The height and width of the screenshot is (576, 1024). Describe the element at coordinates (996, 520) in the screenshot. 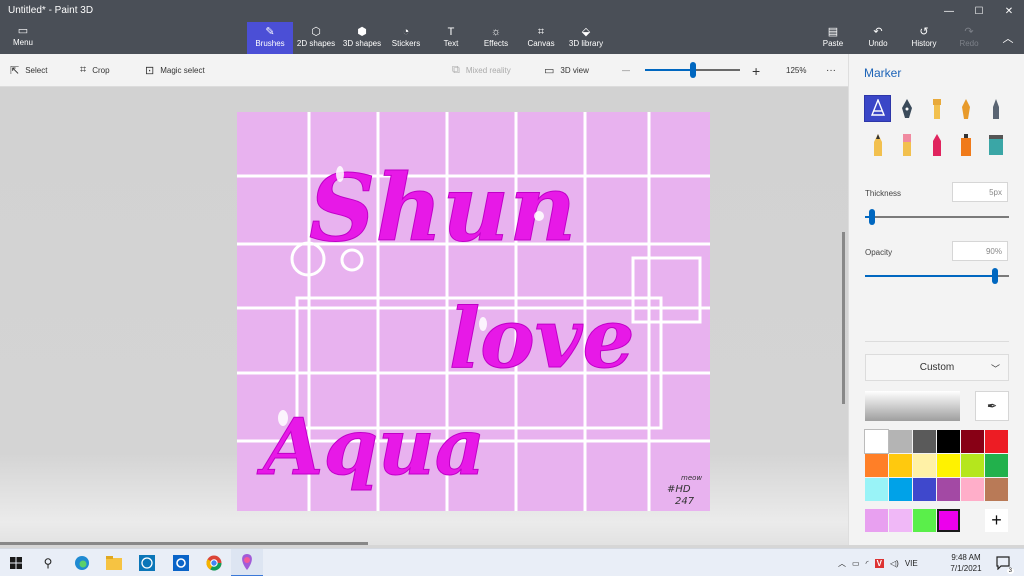

I see `add-color-button: +` at that location.